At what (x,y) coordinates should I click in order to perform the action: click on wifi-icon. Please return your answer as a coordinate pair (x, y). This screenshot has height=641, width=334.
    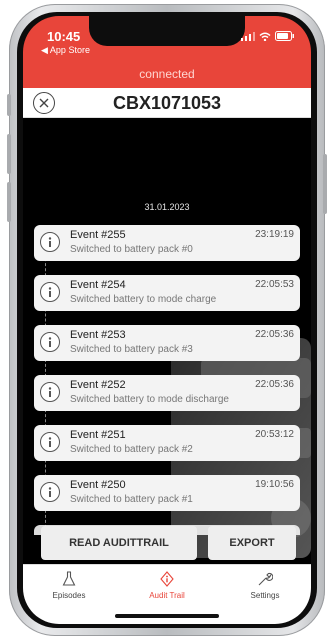
    Looking at the image, I should click on (265, 36).